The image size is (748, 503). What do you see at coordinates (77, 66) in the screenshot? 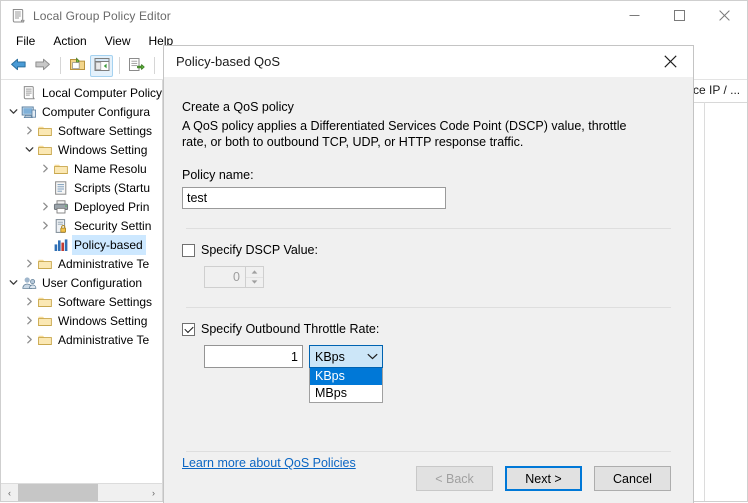
I see `up-folder-button` at bounding box center [77, 66].